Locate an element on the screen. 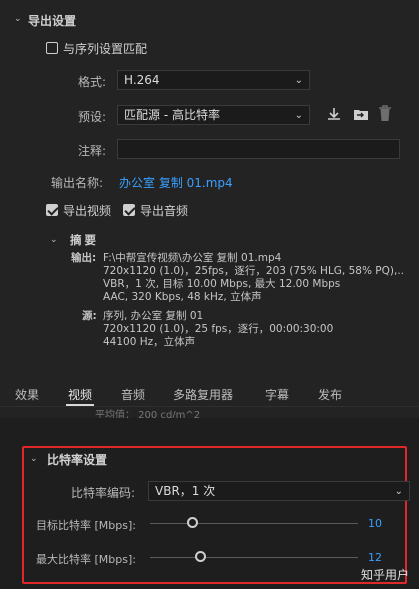 The width and height of the screenshot is (419, 589). export-video-label: 导出视频 is located at coordinates (87, 211).